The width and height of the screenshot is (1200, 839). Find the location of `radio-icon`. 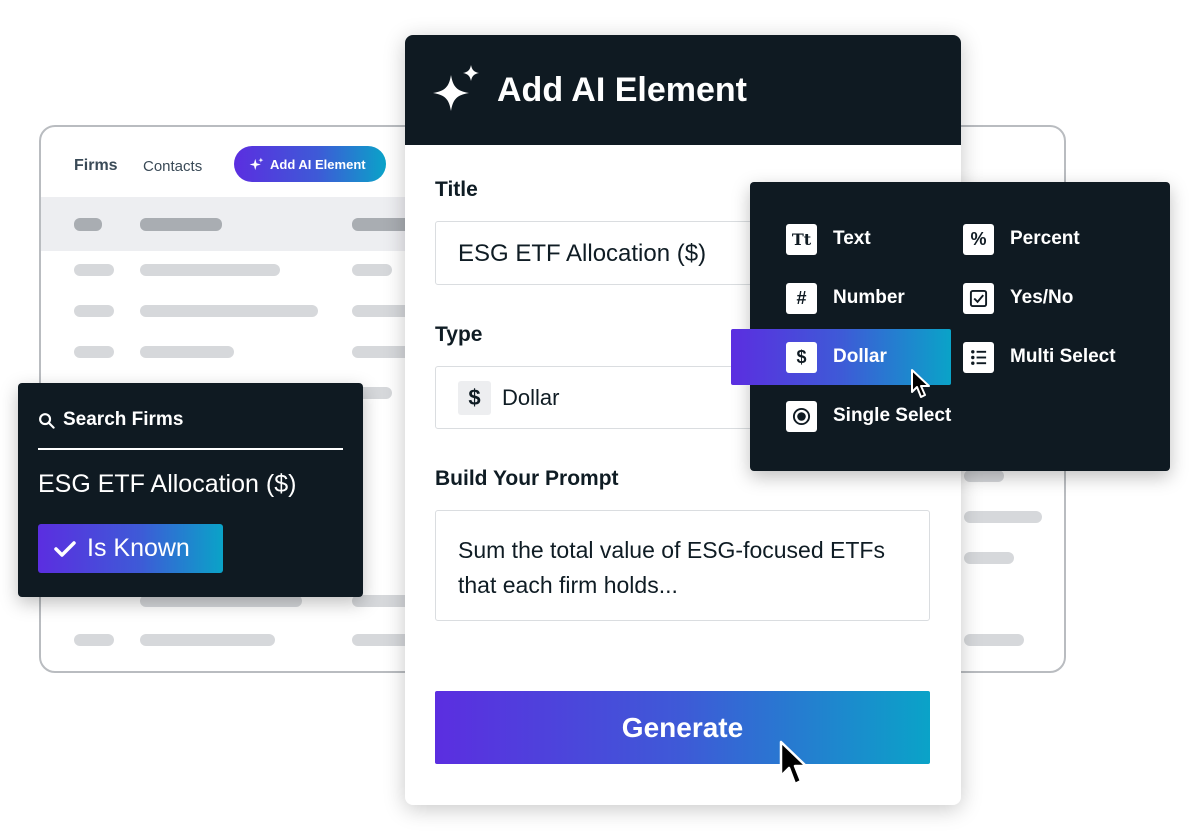

radio-icon is located at coordinates (801, 416).